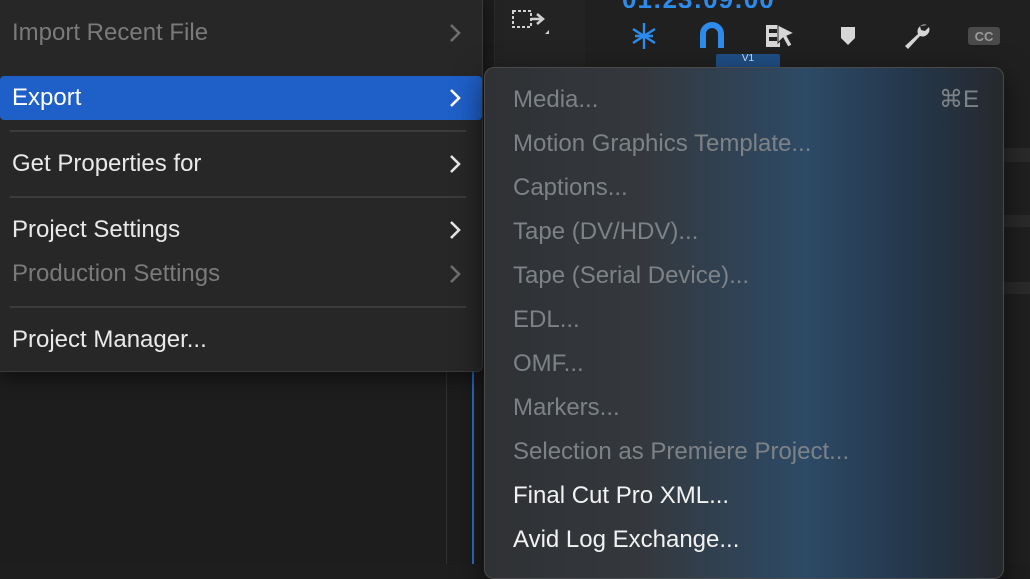  What do you see at coordinates (531, 23) in the screenshot?
I see `track-select-tool-icon` at bounding box center [531, 23].